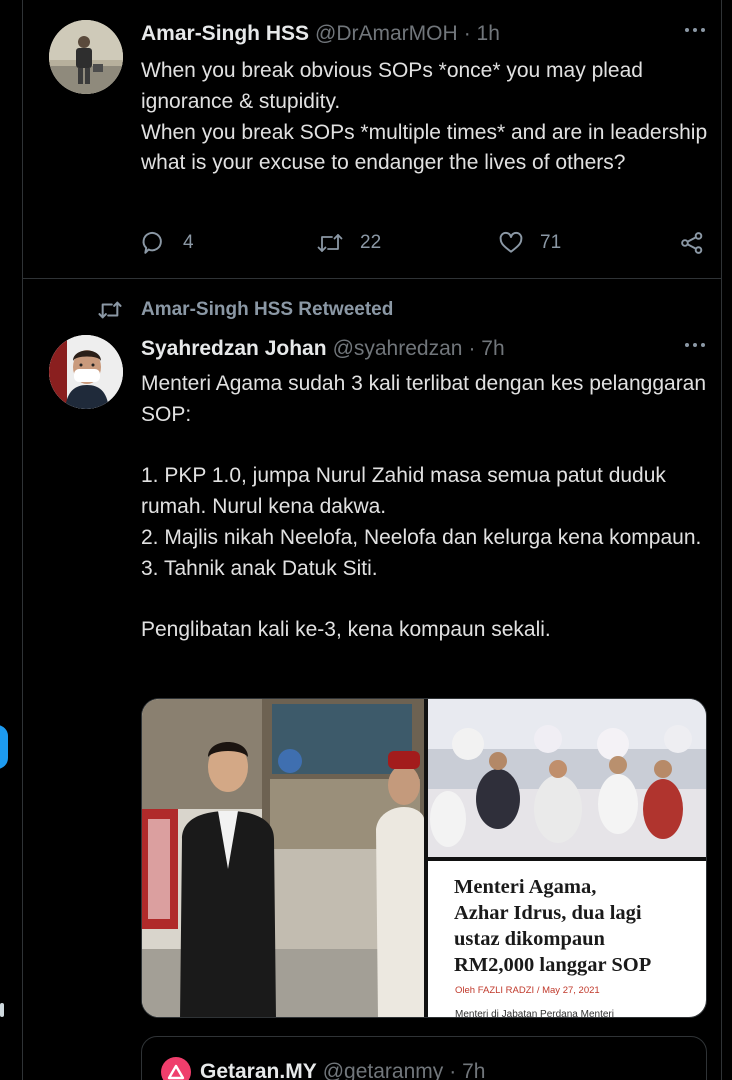 The width and height of the screenshot is (732, 1080). I want to click on tweet-header: Amar-Singh HSS @DrAmarMOH · 1h, so click(423, 34).